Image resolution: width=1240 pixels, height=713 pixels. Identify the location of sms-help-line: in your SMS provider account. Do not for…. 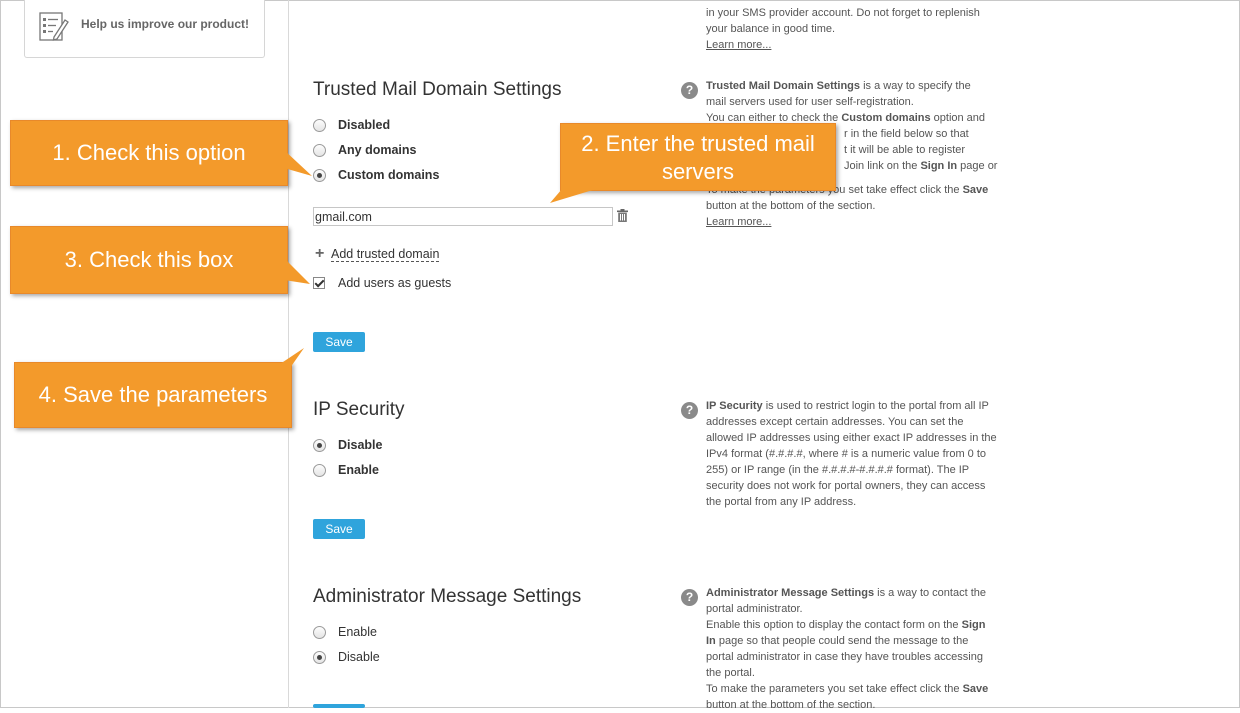
(843, 13).